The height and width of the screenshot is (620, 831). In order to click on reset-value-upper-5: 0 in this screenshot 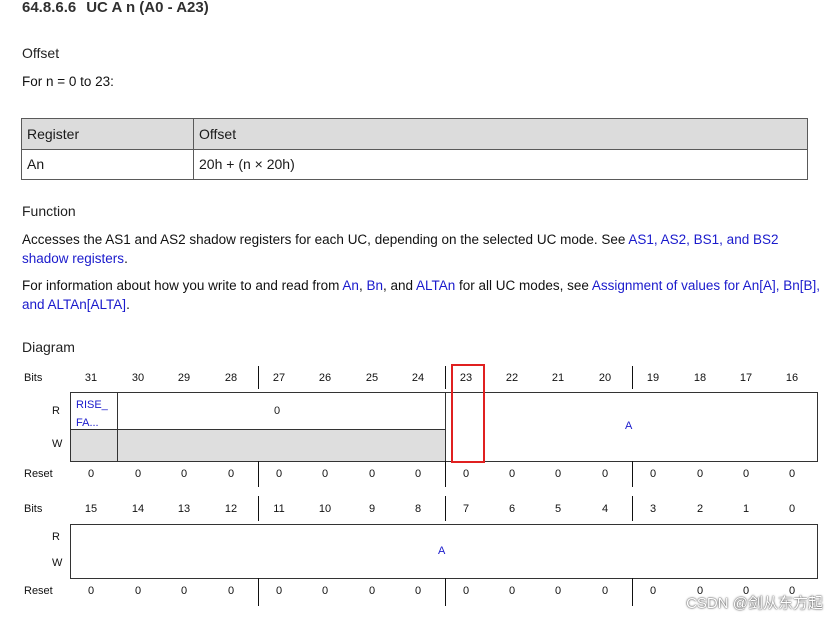, I will do `click(325, 474)`.